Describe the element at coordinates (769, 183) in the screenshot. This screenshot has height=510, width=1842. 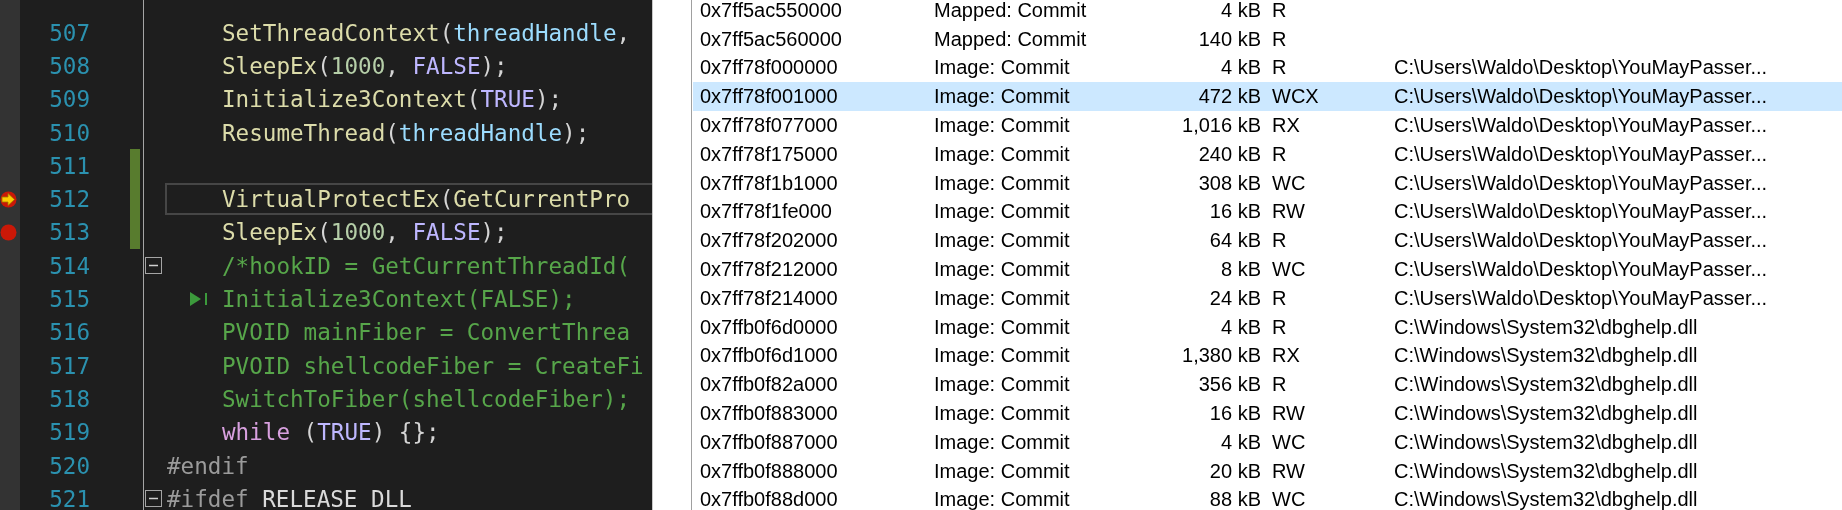
I see `table-cell-text: 0x7ff78f1b1000` at that location.